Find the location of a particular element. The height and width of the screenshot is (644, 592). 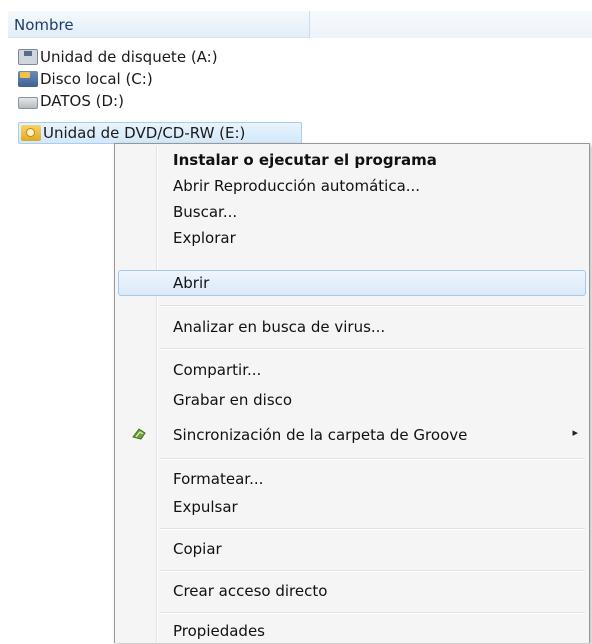

column-header-name: Nombre is located at coordinates (159, 24).